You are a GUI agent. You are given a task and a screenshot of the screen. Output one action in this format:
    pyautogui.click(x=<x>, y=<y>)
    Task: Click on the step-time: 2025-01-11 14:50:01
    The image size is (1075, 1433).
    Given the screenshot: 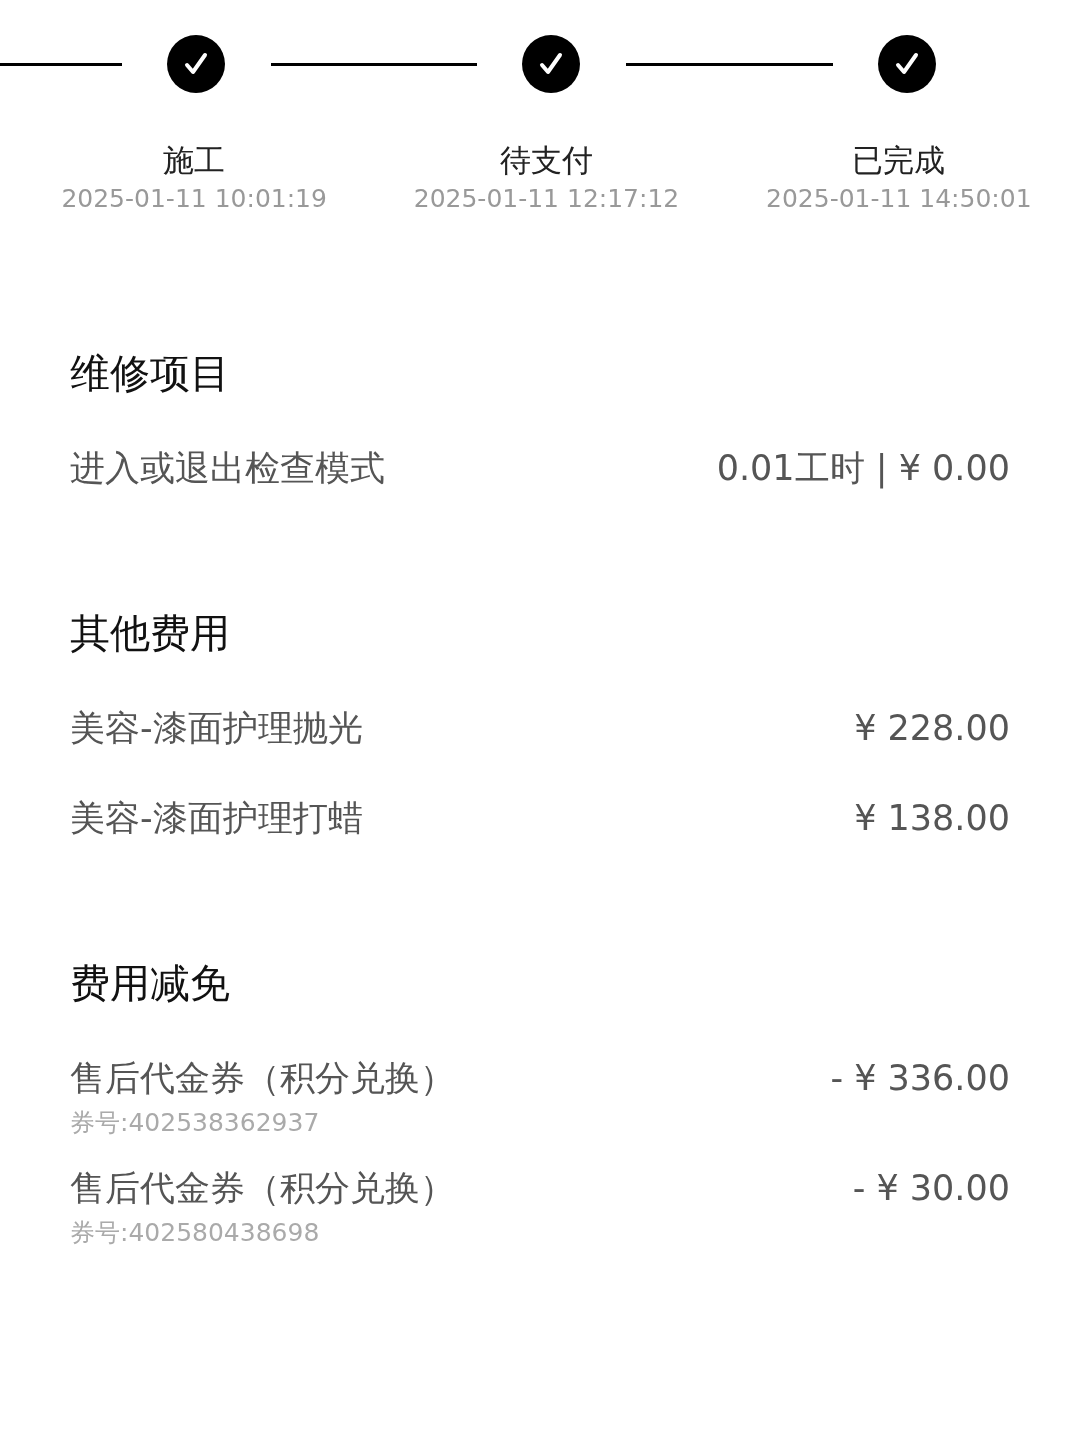 What is the action you would take?
    pyautogui.click(x=899, y=199)
    